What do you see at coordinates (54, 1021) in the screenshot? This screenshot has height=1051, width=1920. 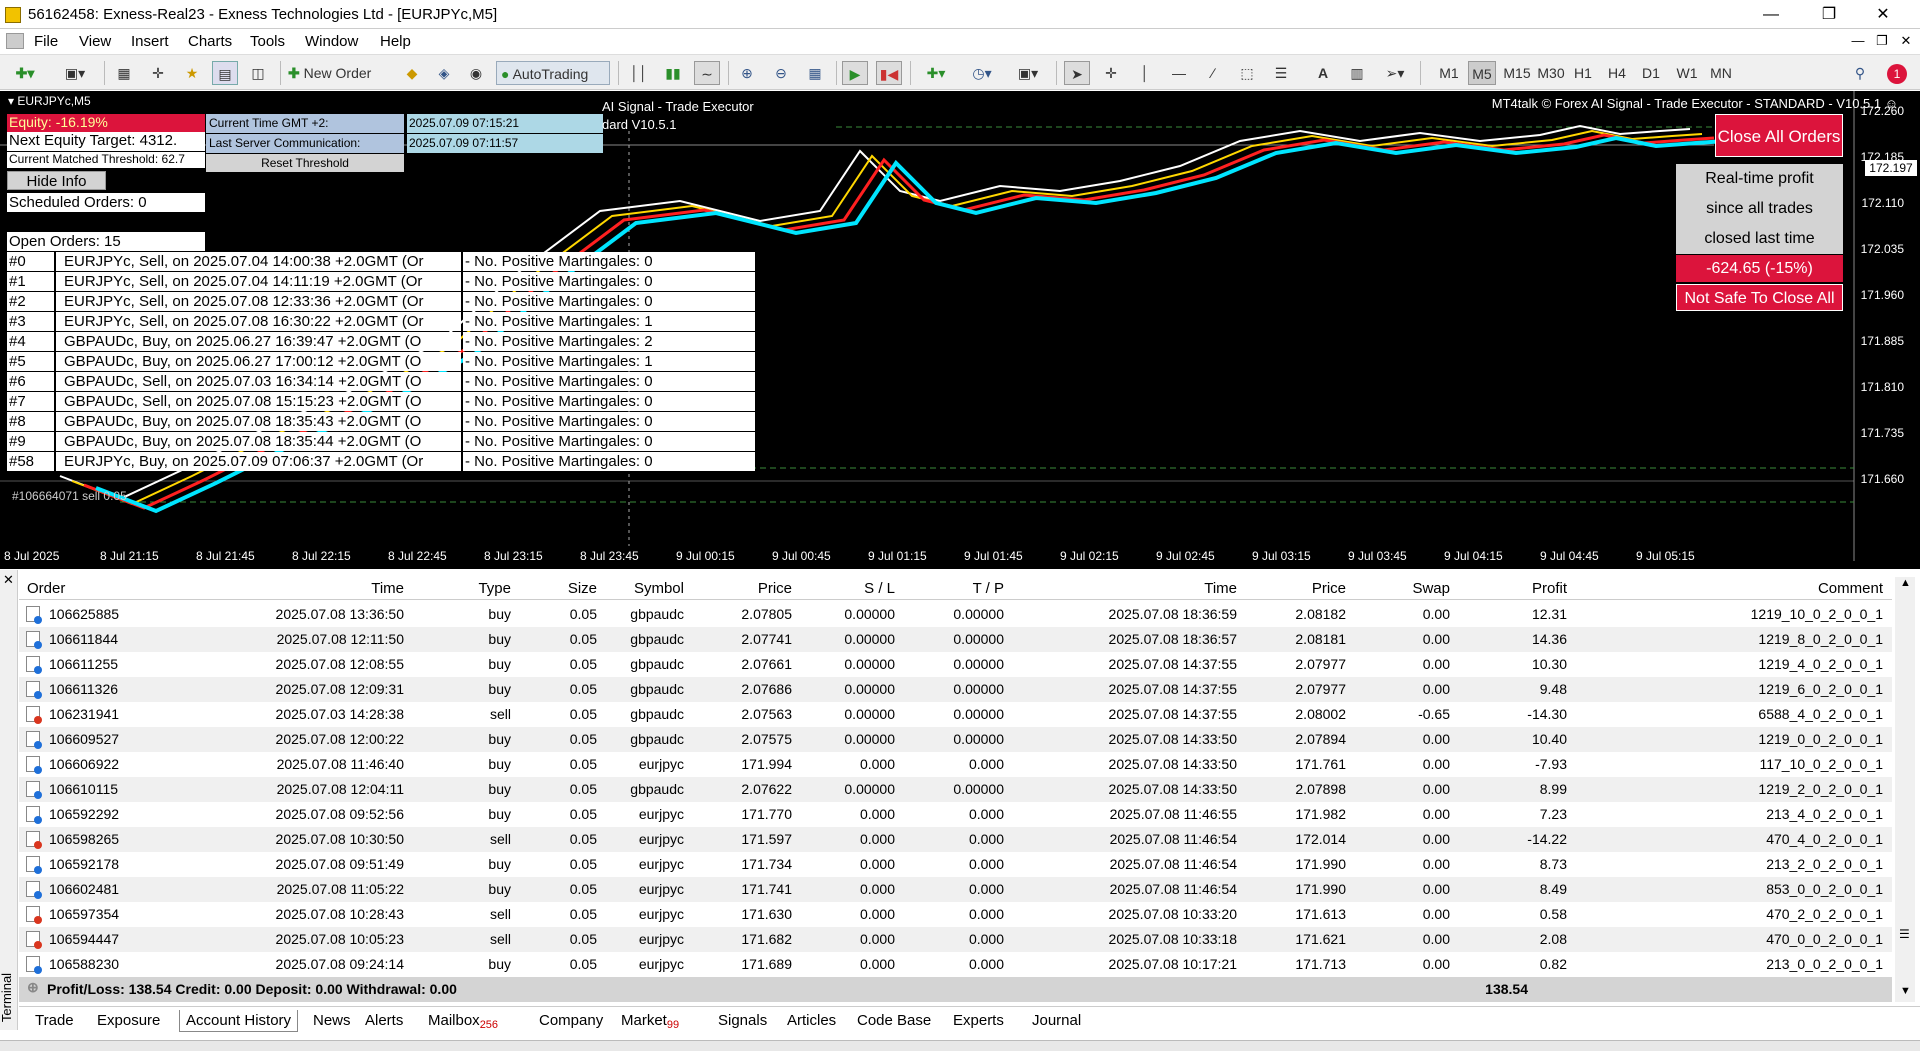 I see `tab-trade: Trade` at bounding box center [54, 1021].